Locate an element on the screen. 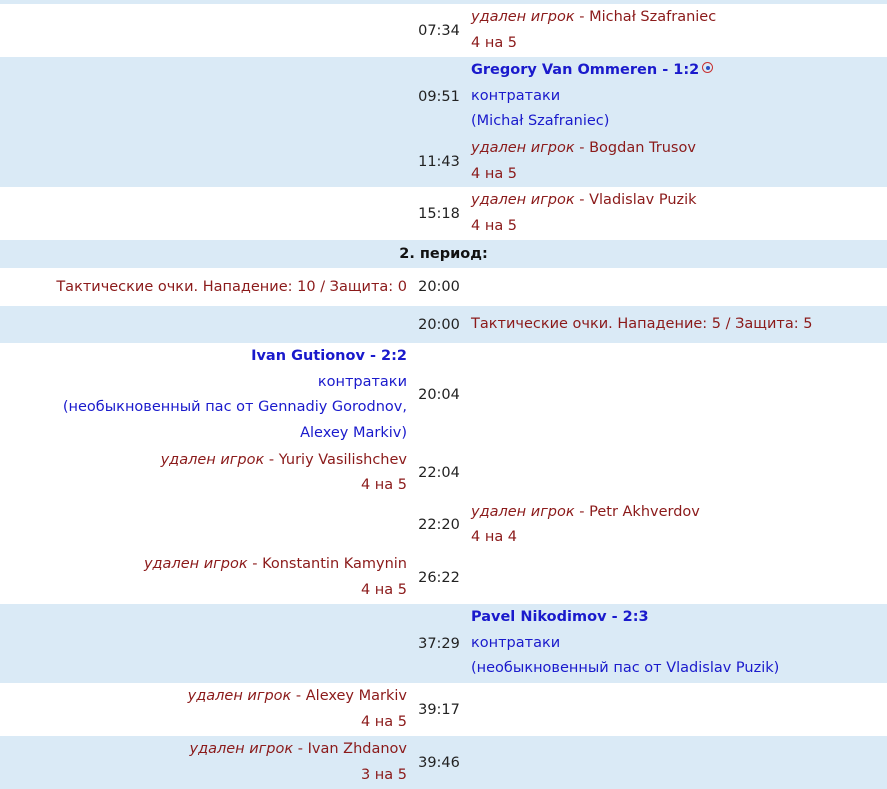 The image size is (887, 789). goal-scorer: Pavel Nikodimov - 2:3 is located at coordinates (560, 617).